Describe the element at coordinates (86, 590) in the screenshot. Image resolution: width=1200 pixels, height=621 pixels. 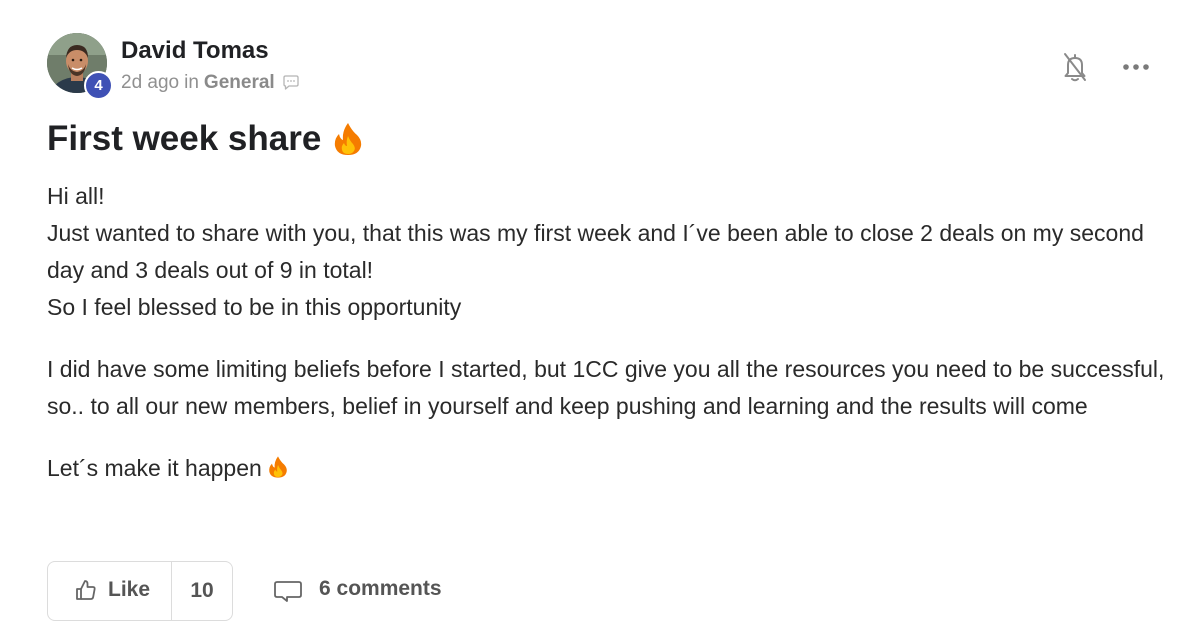
I see `thumbs-up-icon` at that location.